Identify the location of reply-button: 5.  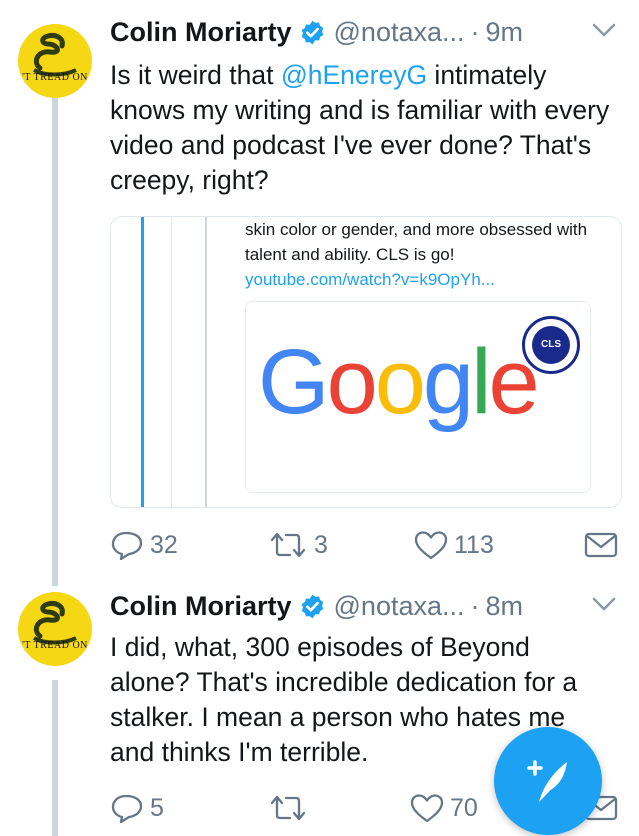
(137, 808).